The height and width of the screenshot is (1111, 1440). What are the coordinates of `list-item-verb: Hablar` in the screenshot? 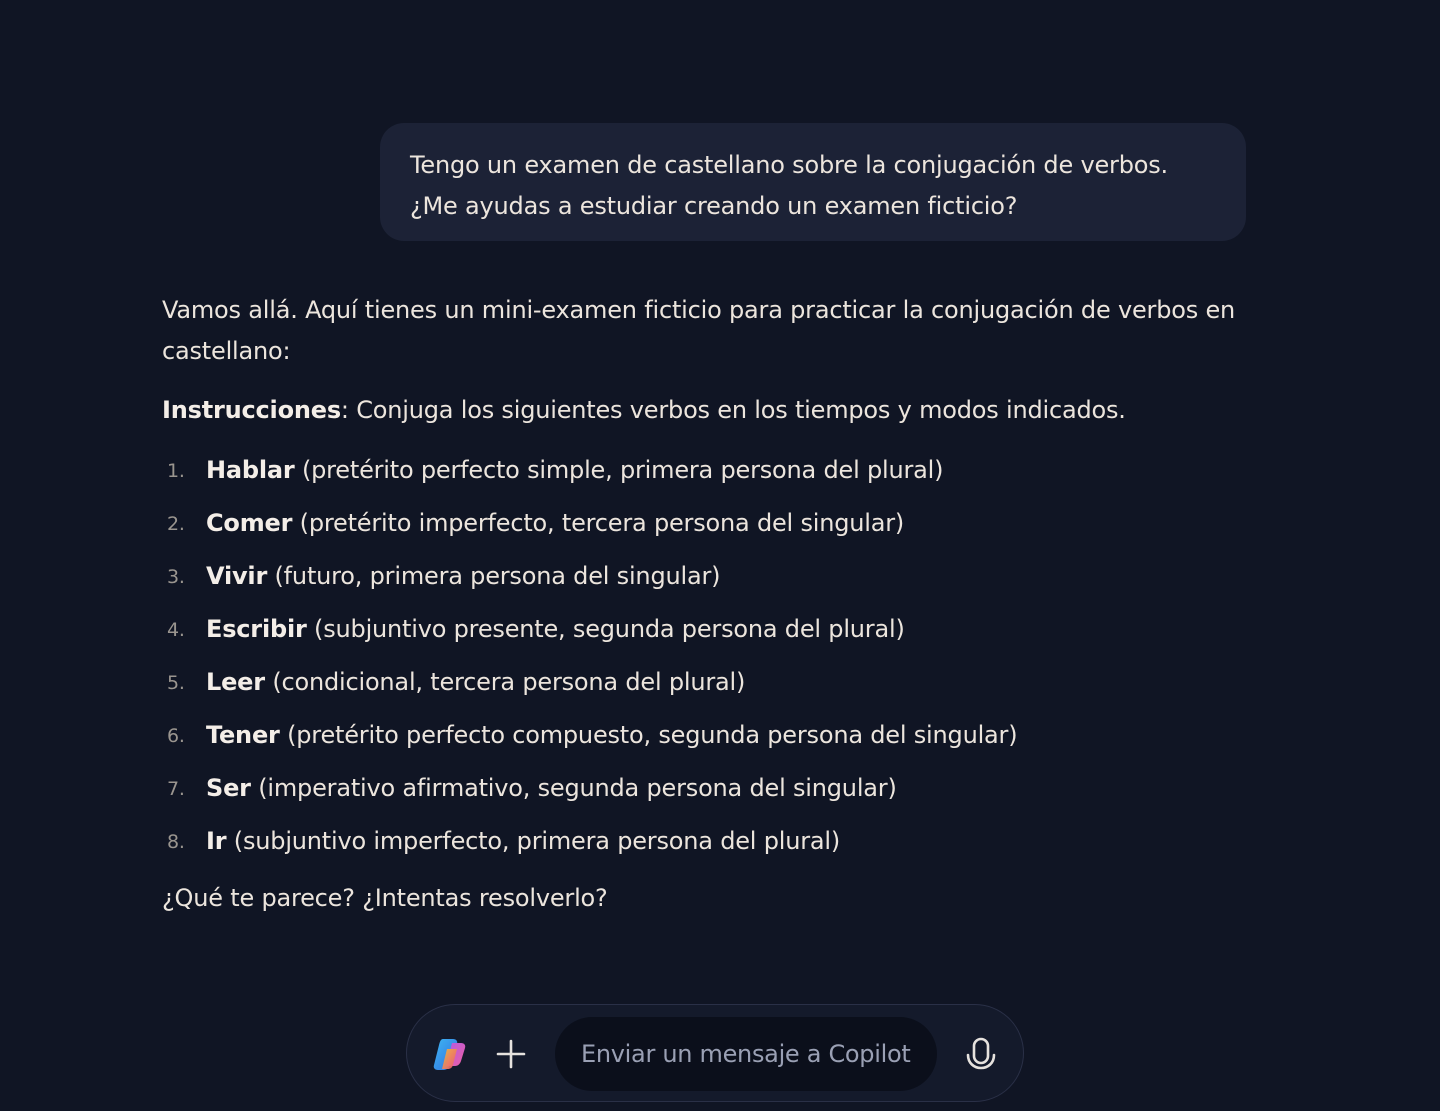 It's located at (250, 470).